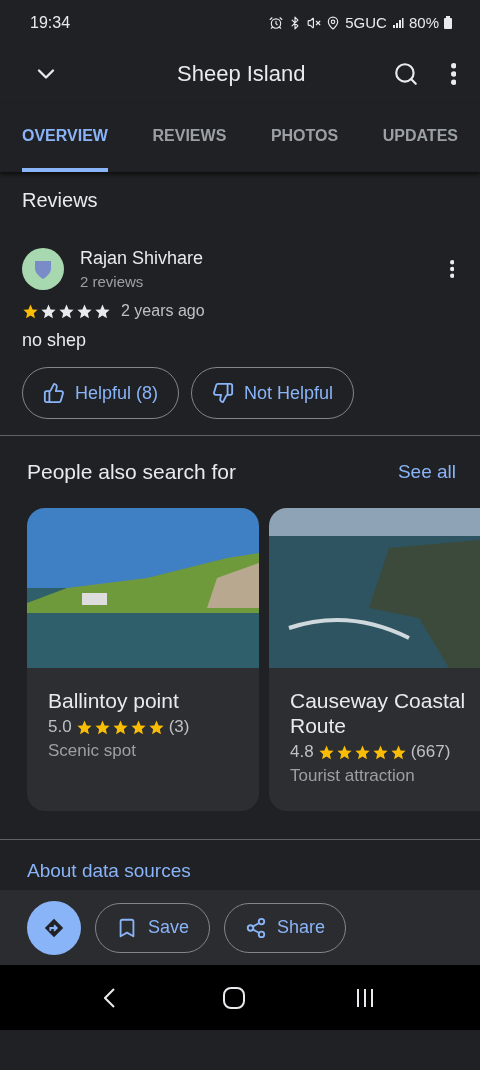 This screenshot has height=1070, width=480. Describe the element at coordinates (179, 727) in the screenshot. I see `review-count: (3)` at that location.